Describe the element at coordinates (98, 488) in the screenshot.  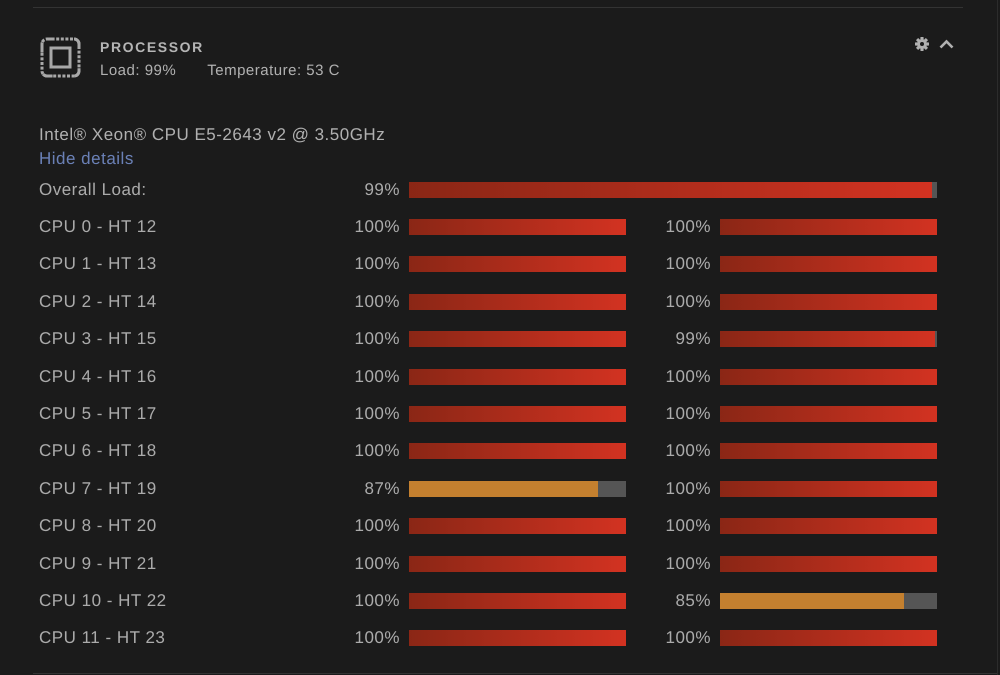
I see `core-label: CPU 7 - HT 19` at that location.